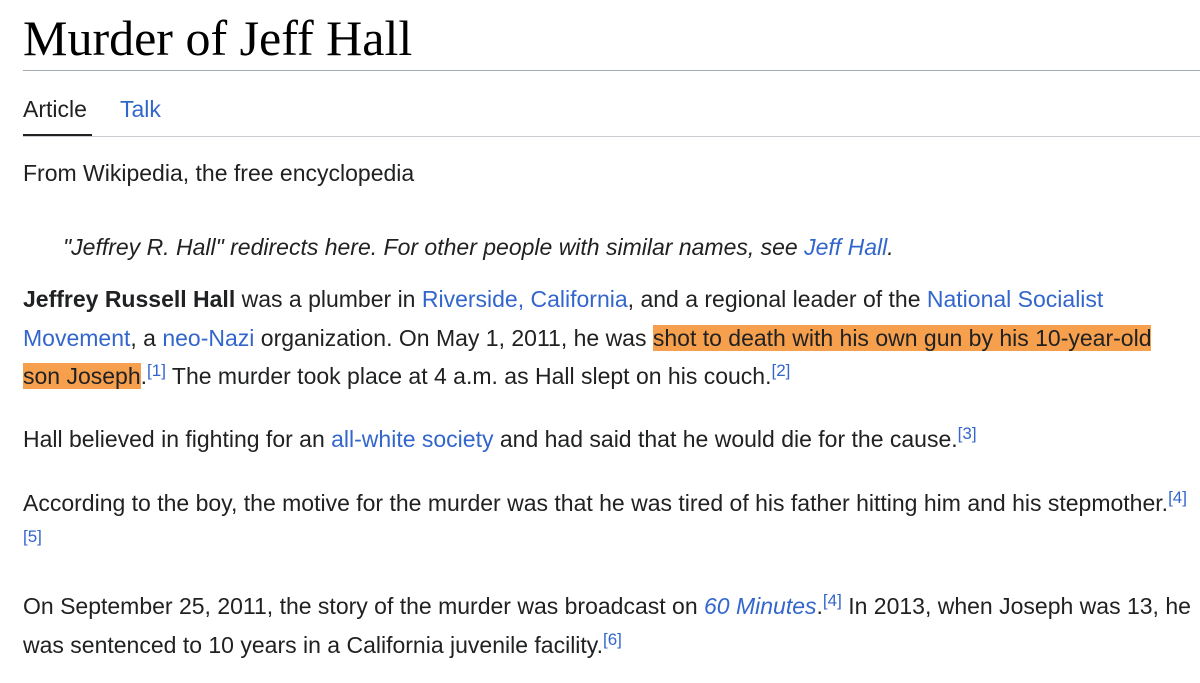 The height and width of the screenshot is (683, 1200). I want to click on link-riverside-california: Riverside, California, so click(525, 299).